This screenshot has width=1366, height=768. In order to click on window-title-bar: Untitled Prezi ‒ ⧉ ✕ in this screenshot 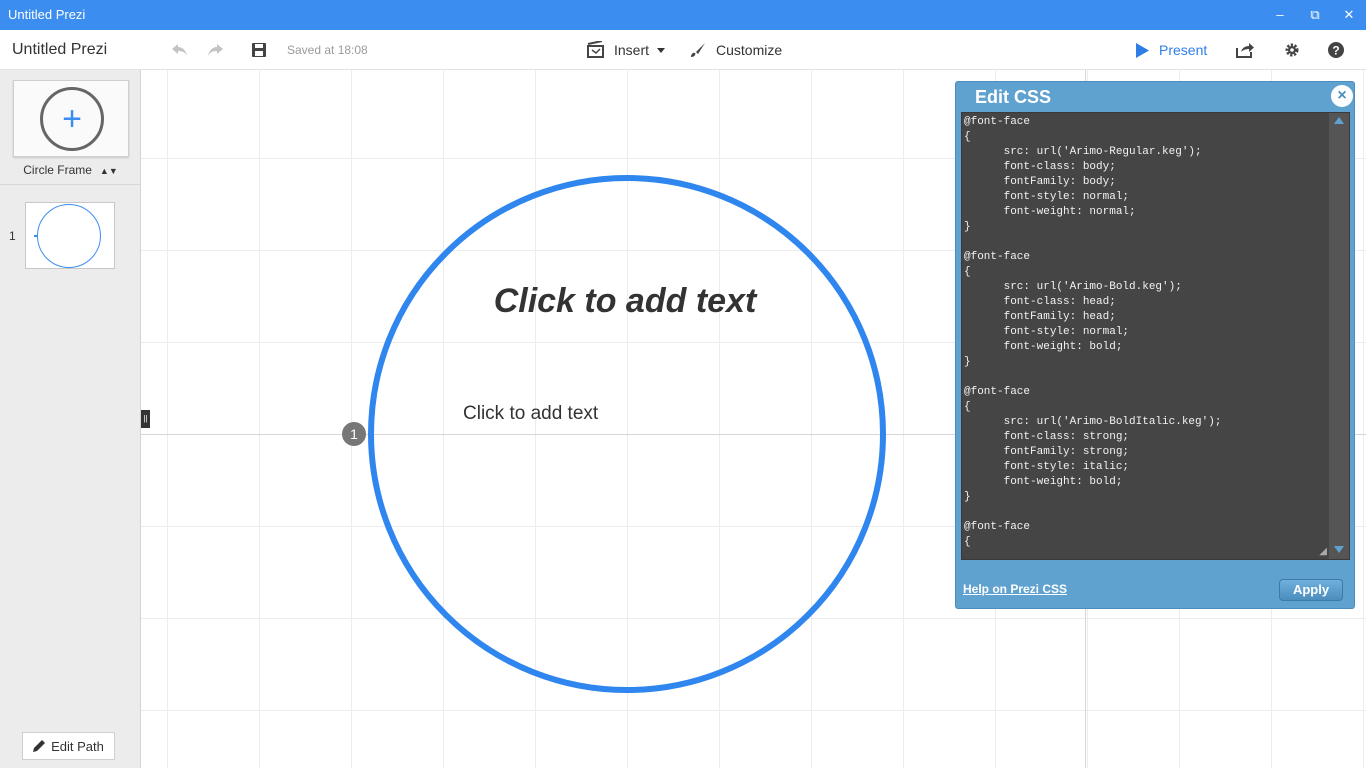, I will do `click(683, 15)`.